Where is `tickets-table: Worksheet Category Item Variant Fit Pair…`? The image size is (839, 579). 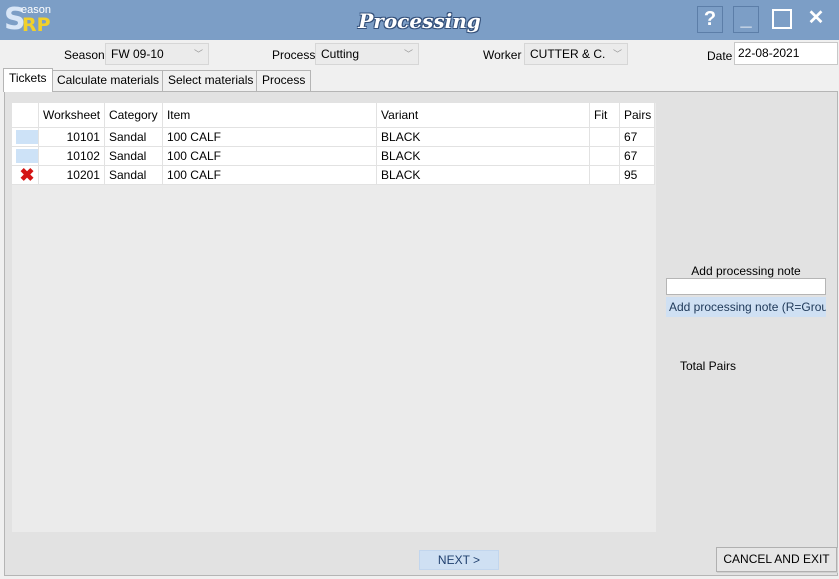
tickets-table: Worksheet Category Item Variant Fit Pair… is located at coordinates (334, 144).